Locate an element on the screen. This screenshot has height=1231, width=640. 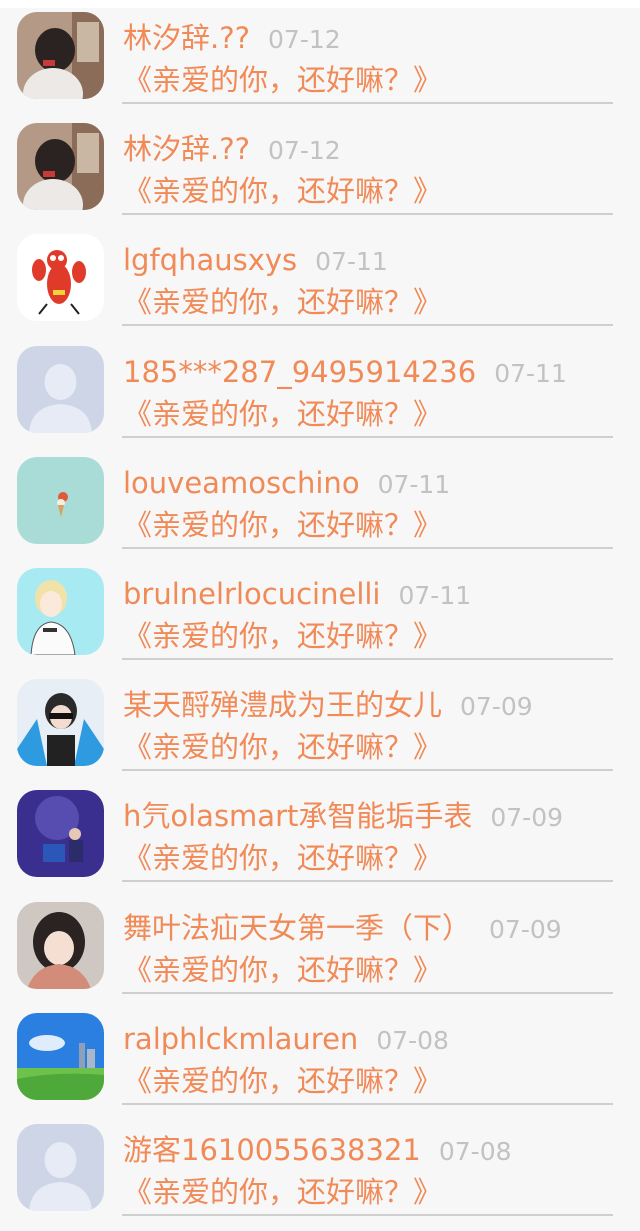
list-item: 舞叶法疝天女第一季（下） 07-09 《亲爱的你，还好嘛？》 is located at coordinates (320, 953).